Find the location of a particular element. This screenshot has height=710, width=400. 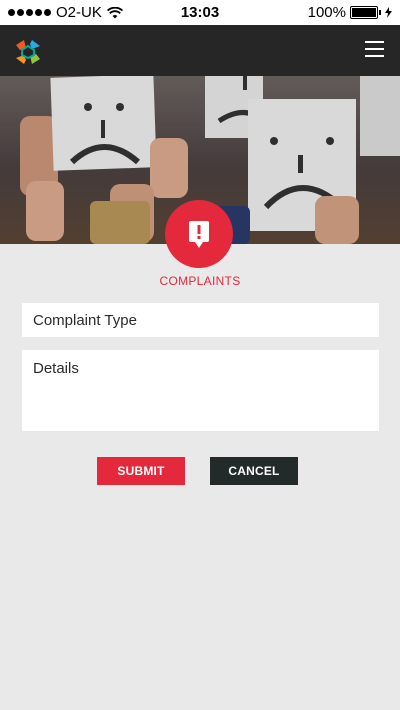

complaints-badge is located at coordinates (199, 234).